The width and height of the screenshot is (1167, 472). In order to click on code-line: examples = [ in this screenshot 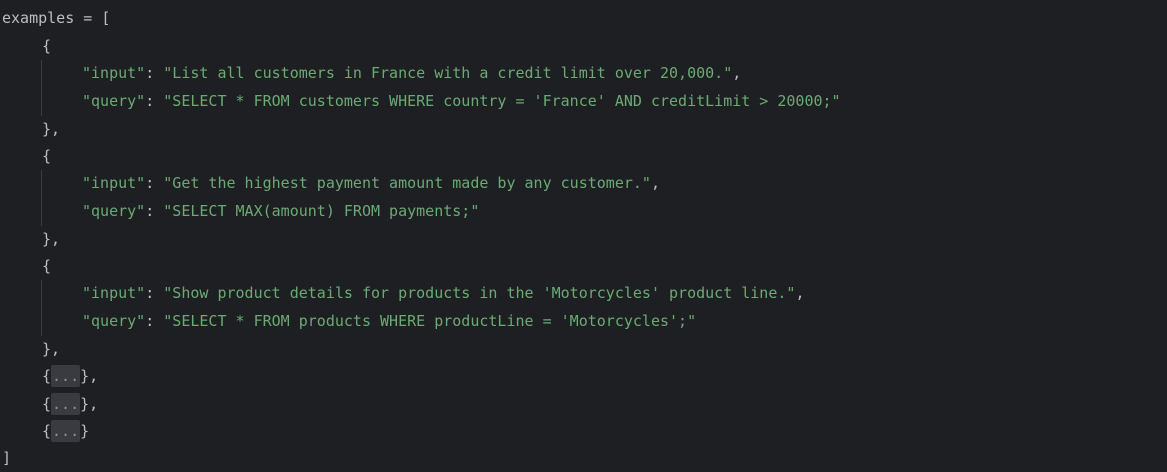, I will do `click(56, 18)`.